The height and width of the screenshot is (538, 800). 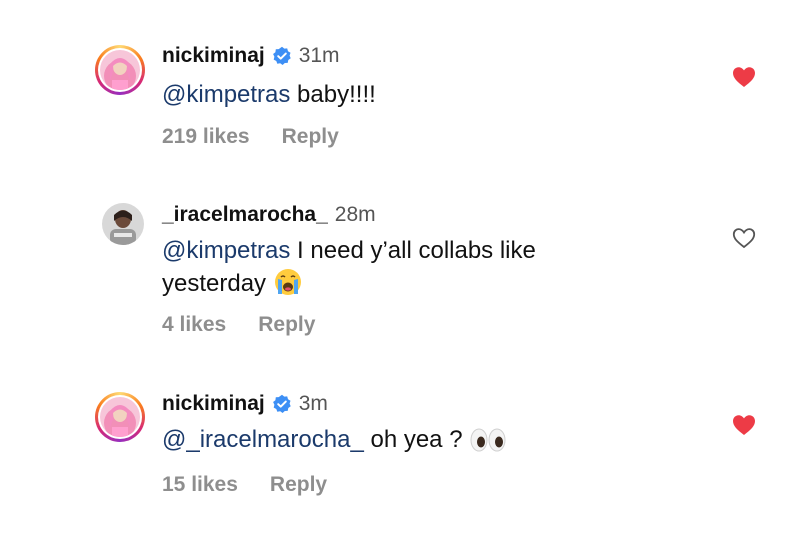 I want to click on comment-text: @_iracelmarocha_ oh yea ?, so click(x=422, y=440).